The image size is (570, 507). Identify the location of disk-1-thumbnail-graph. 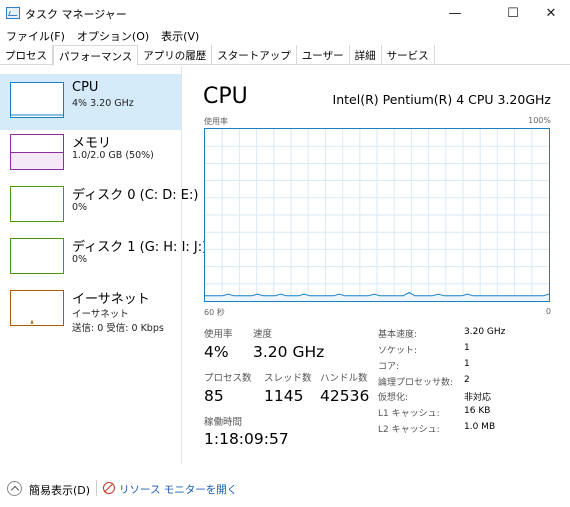
(37, 256).